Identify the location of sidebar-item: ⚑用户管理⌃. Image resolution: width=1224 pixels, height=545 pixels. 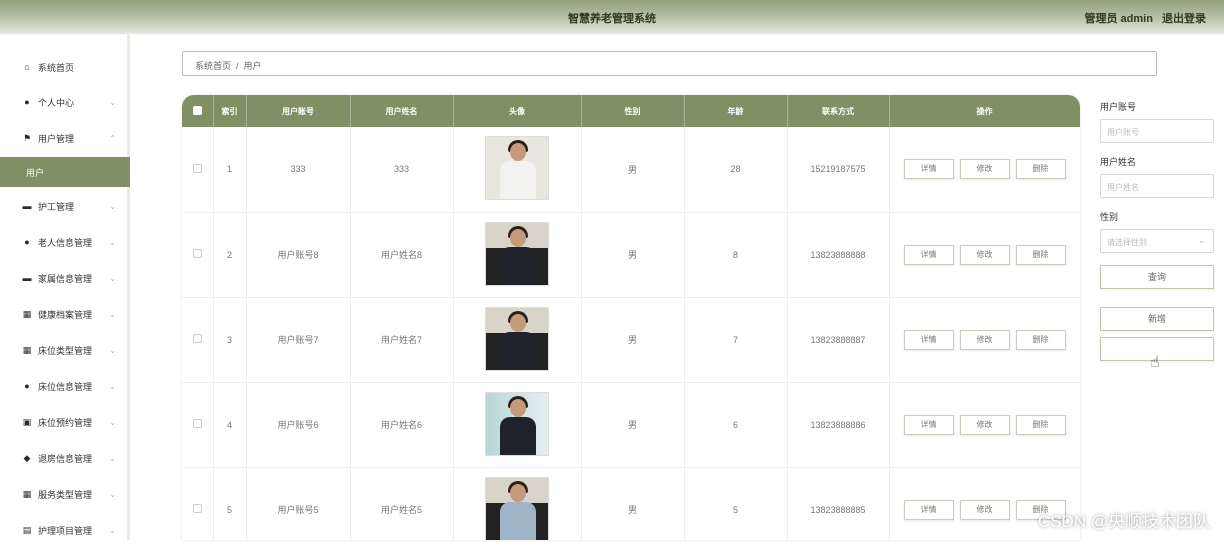
(65, 138).